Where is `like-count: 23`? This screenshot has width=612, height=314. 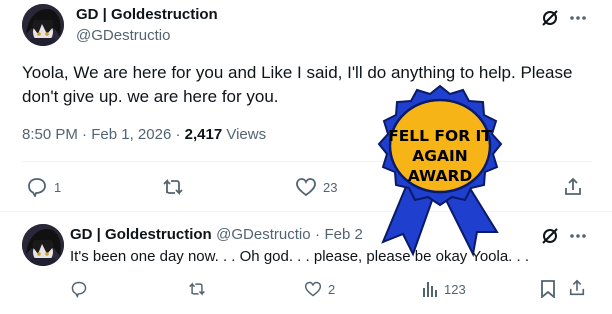
like-count: 23 is located at coordinates (330, 187).